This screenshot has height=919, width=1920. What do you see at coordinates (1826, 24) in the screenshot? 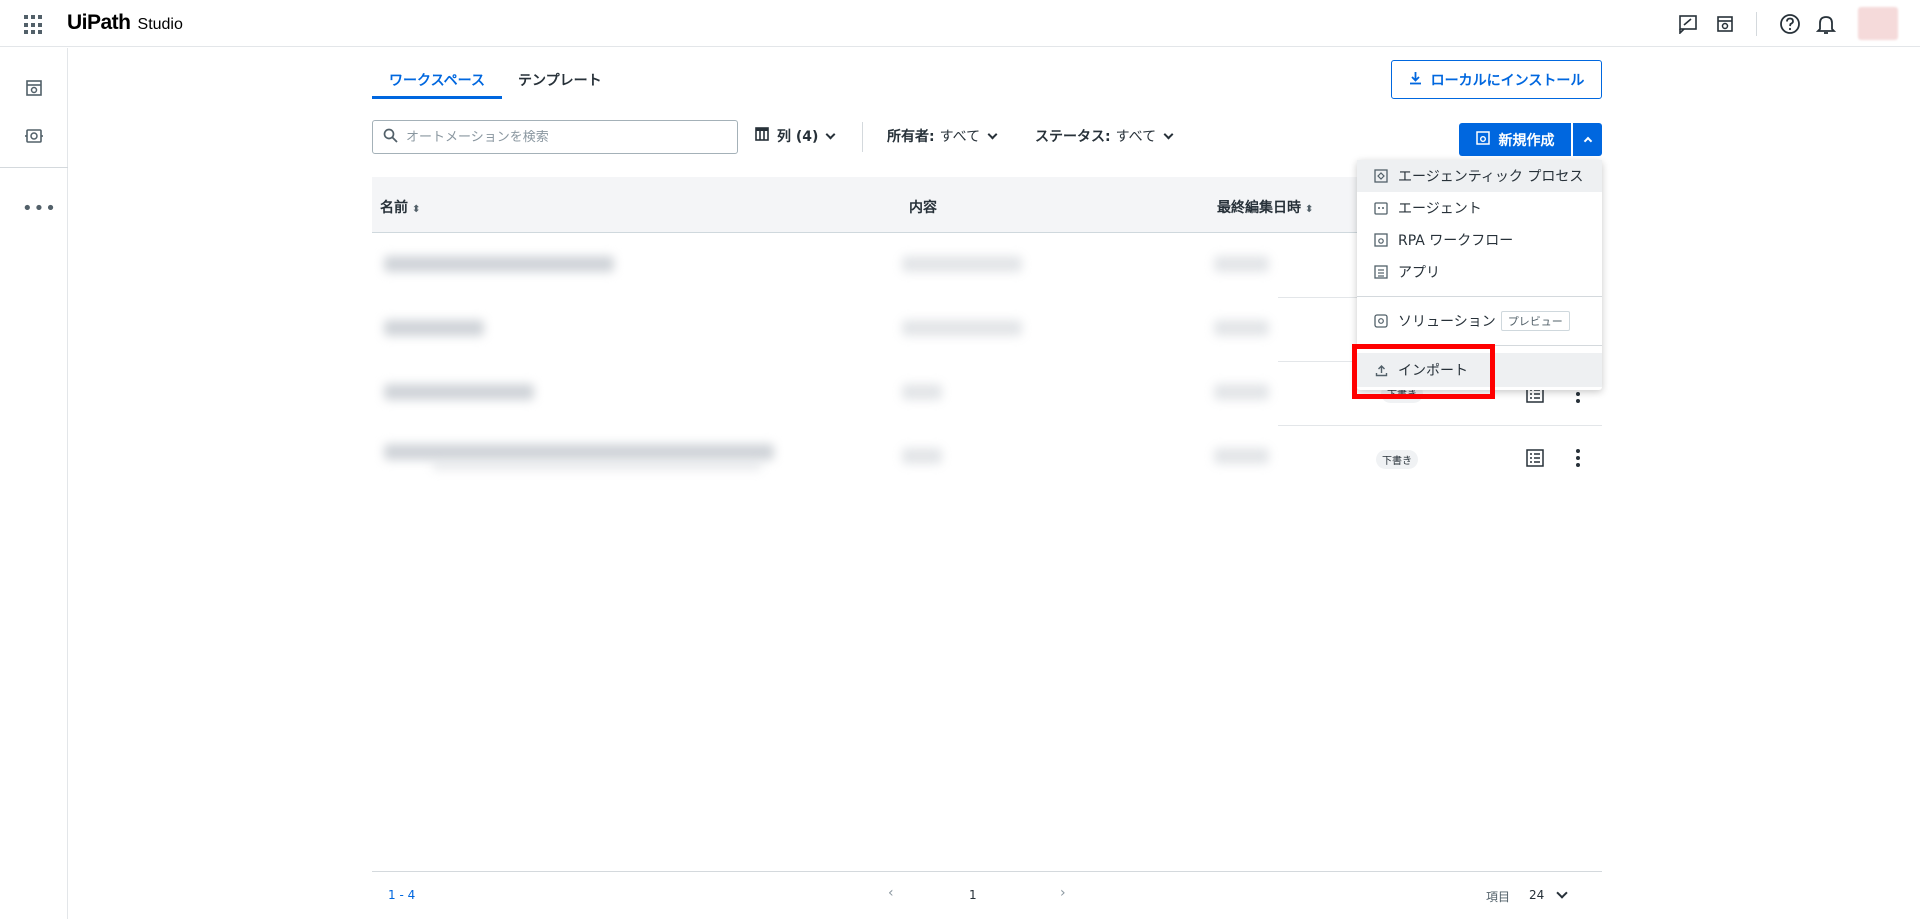
I see `bell-icon` at bounding box center [1826, 24].